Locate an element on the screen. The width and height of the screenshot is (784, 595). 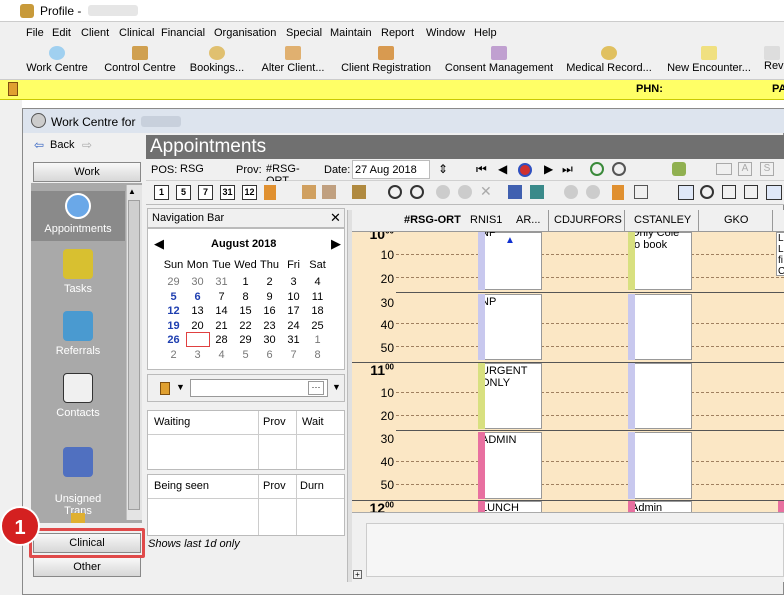
prov-input: #RSG-ORT is located at coordinates (292, 173).